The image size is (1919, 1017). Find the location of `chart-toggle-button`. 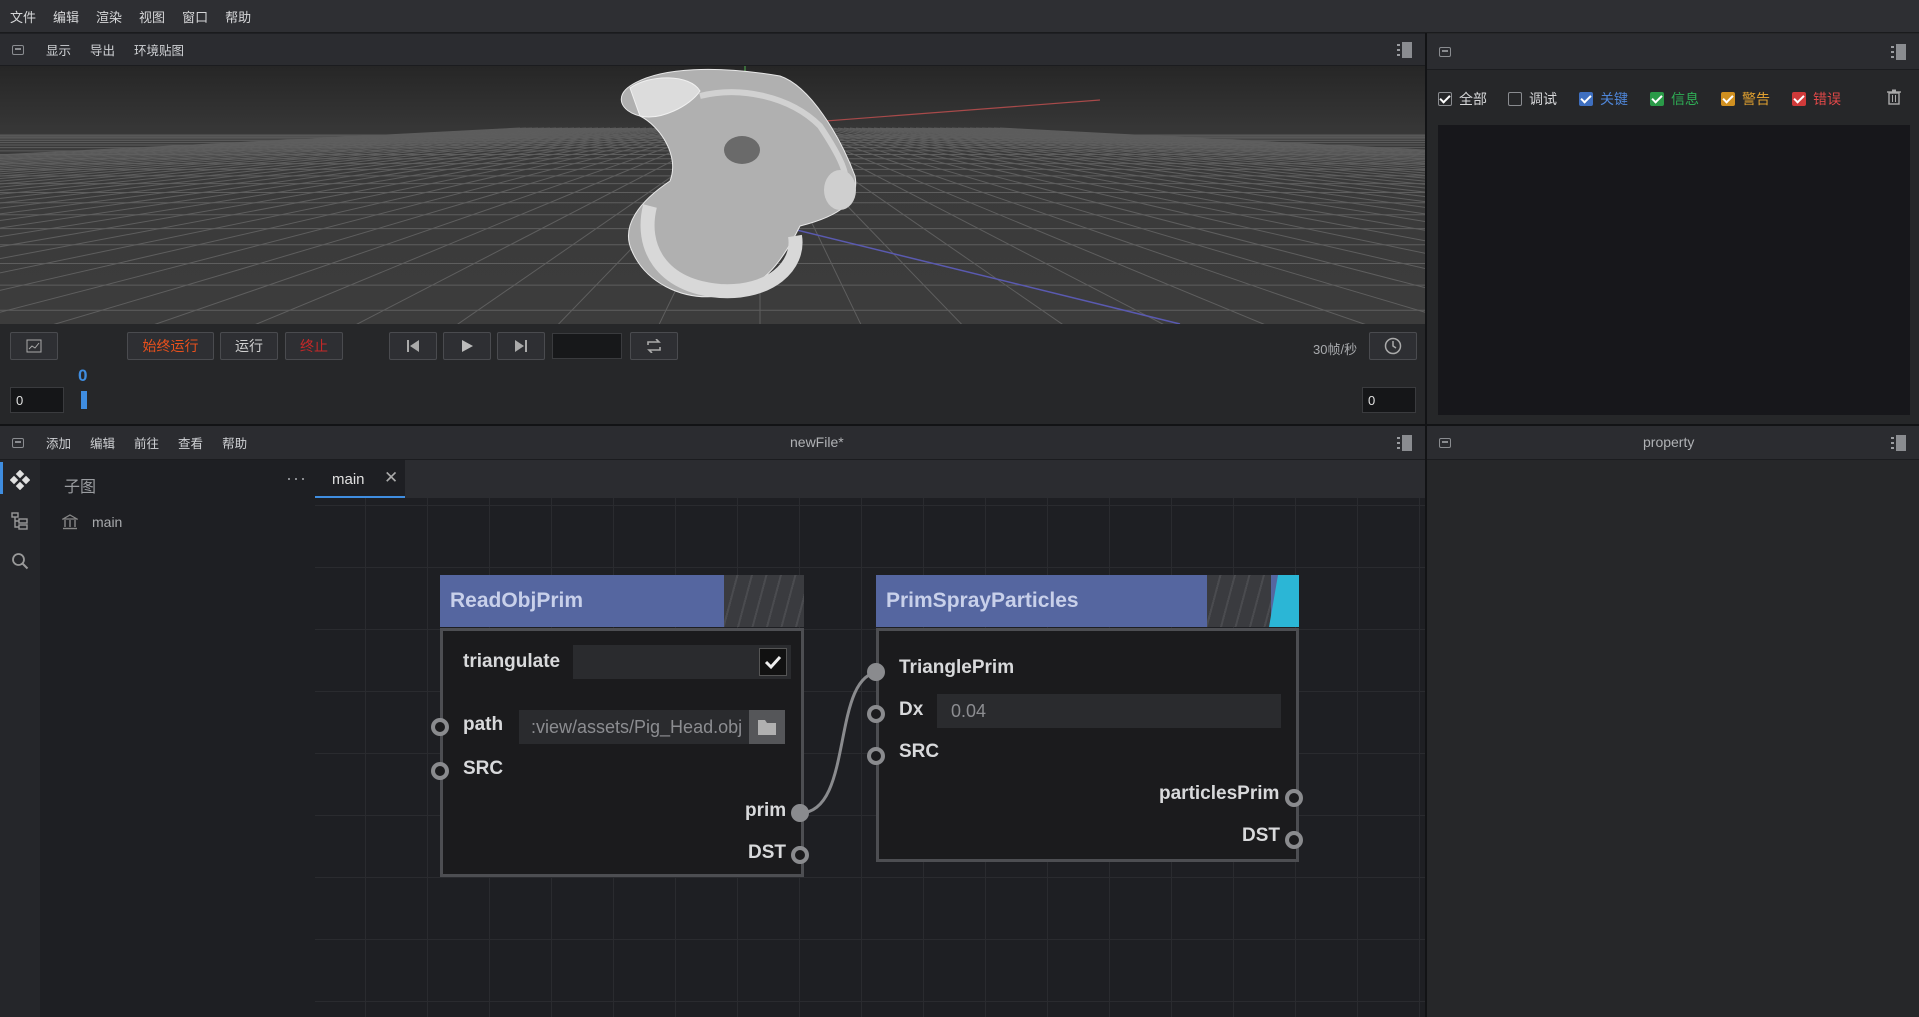

chart-toggle-button is located at coordinates (34, 346).